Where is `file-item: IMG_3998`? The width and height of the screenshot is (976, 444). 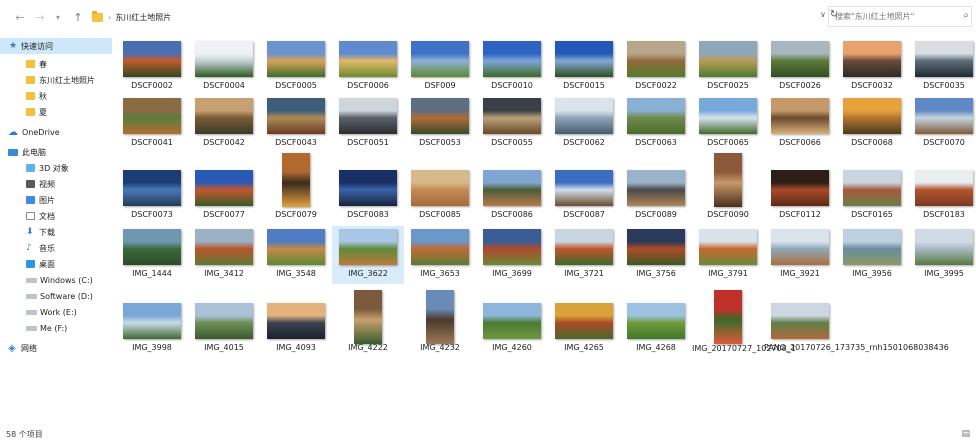 file-item: IMG_3998 is located at coordinates (152, 329).